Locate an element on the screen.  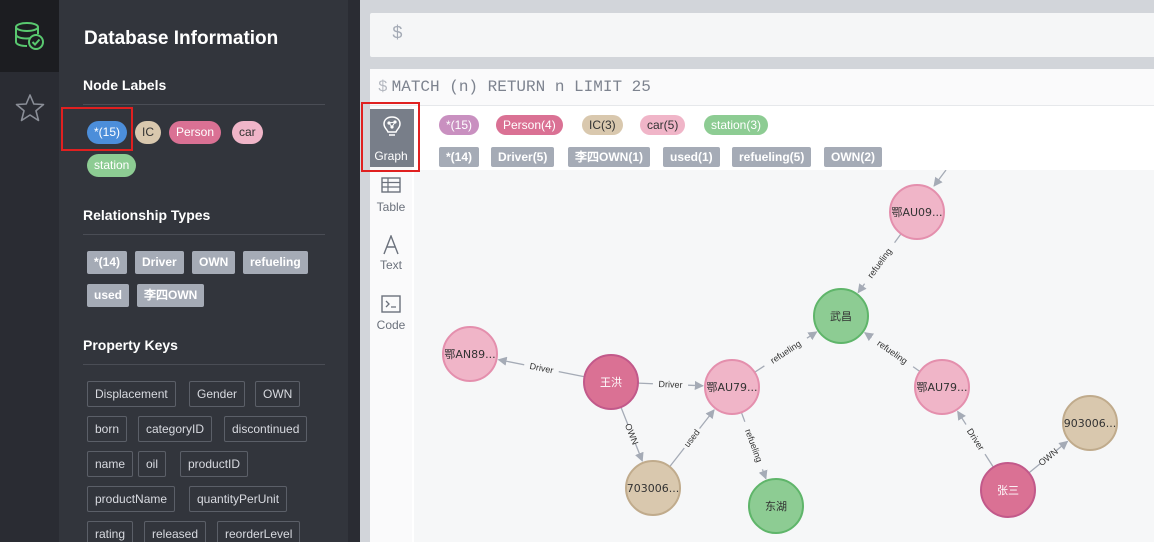
property-key-tag: released is located at coordinates (175, 531).